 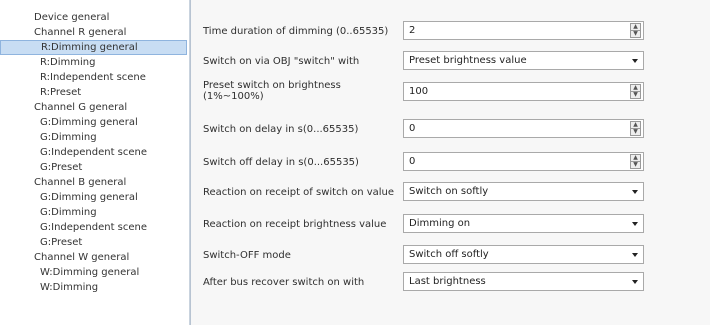 What do you see at coordinates (447, 281) in the screenshot?
I see `selected-option: Last brightness` at bounding box center [447, 281].